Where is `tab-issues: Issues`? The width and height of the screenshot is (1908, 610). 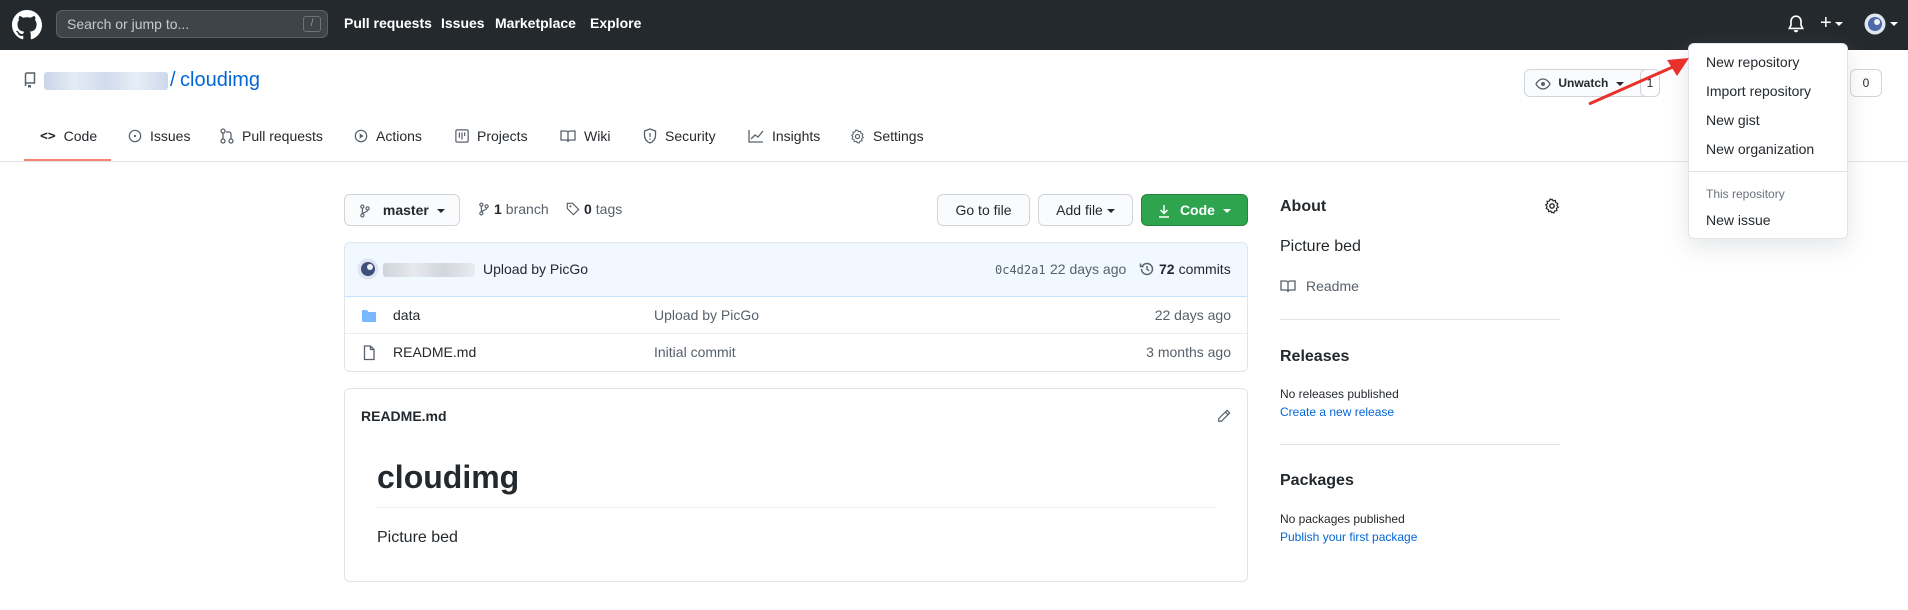 tab-issues: Issues is located at coordinates (159, 136).